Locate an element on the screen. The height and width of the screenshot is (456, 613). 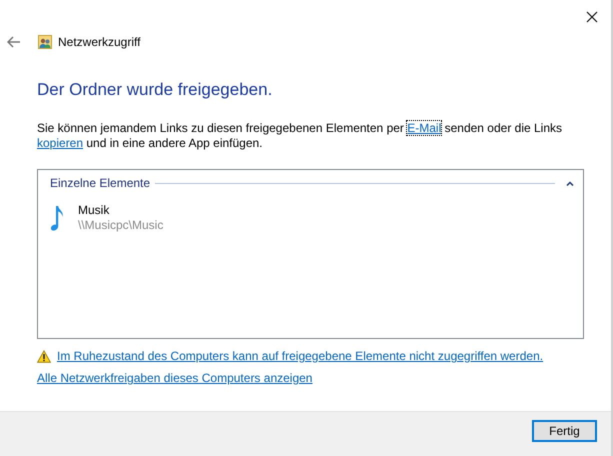
music-note-icon is located at coordinates (57, 218).